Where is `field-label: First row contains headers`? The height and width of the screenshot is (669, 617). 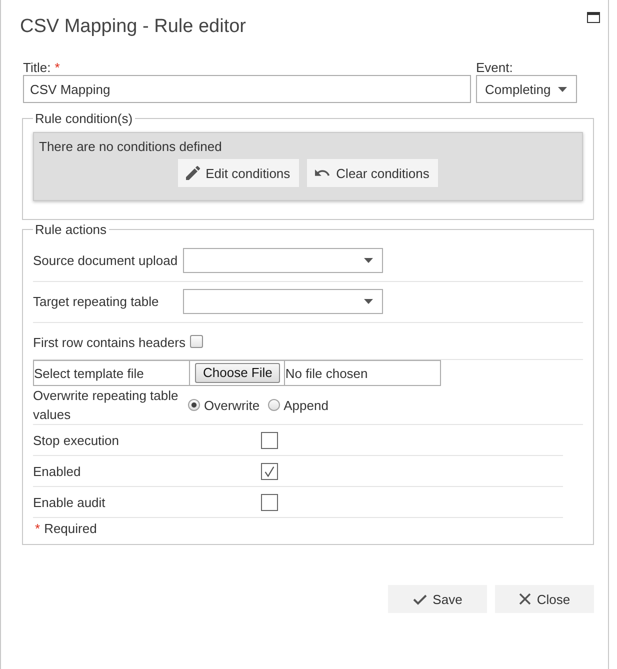
field-label: First row contains headers is located at coordinates (109, 343).